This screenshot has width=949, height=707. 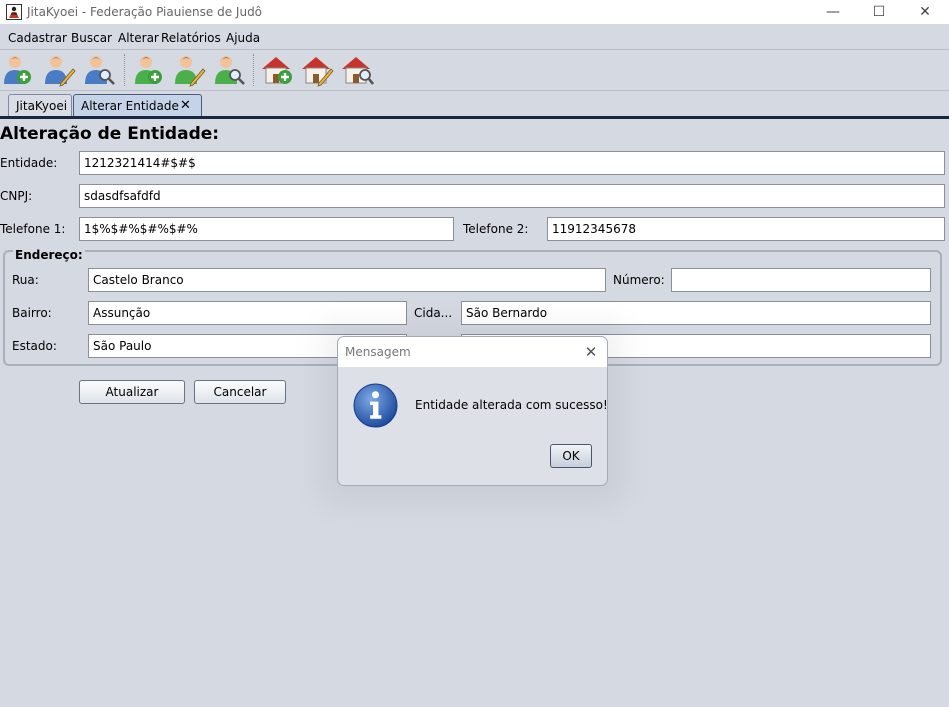 What do you see at coordinates (243, 38) in the screenshot?
I see `menu-ajuda: Ajuda` at bounding box center [243, 38].